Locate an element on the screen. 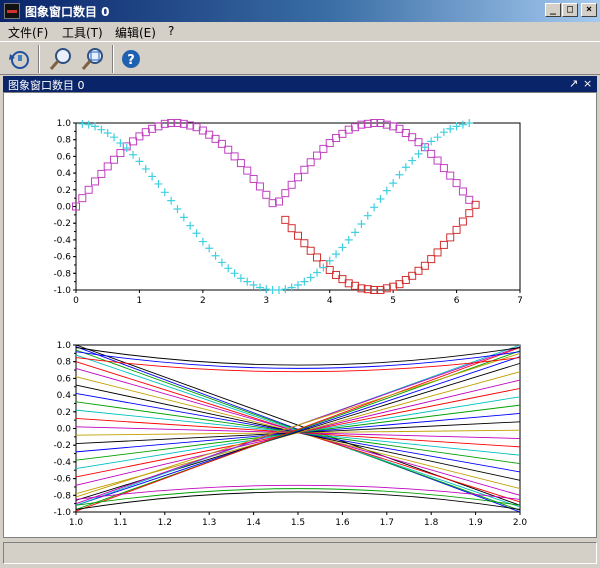 This screenshot has height=568, width=600. toolbar-separator is located at coordinates (113, 59).